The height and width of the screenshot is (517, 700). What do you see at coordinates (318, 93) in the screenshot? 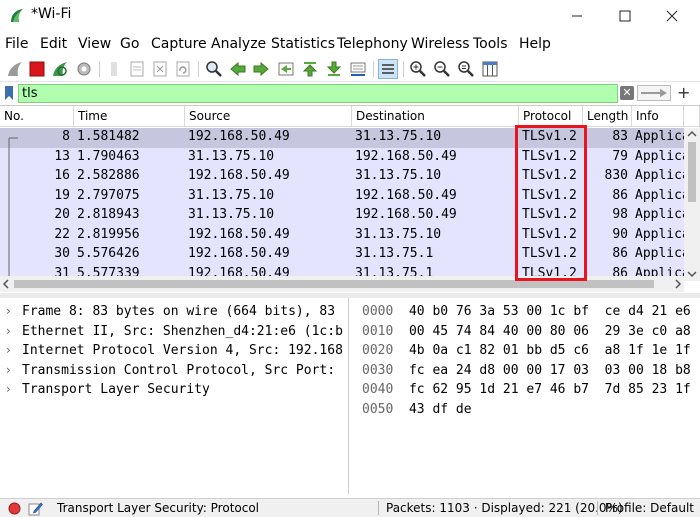
I see `display-filter-input: tls` at bounding box center [318, 93].